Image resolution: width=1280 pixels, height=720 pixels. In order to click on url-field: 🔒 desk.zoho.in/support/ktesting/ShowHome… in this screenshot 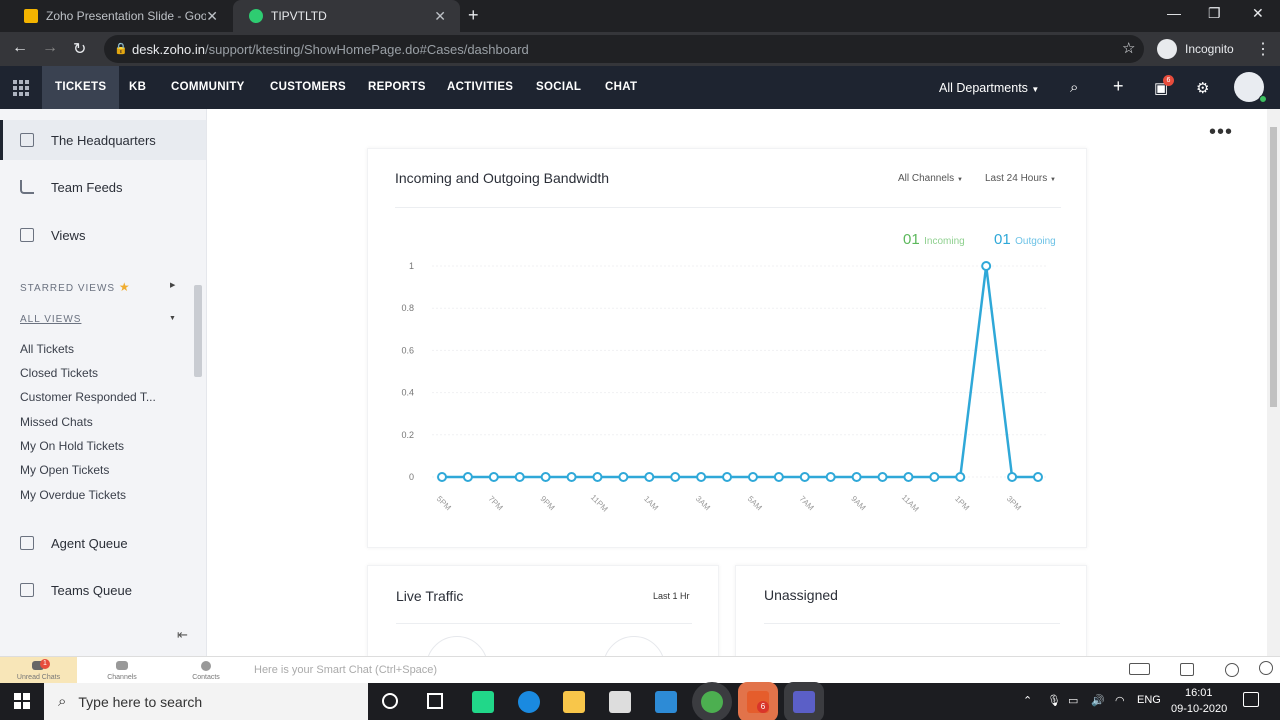, I will do `click(624, 49)`.